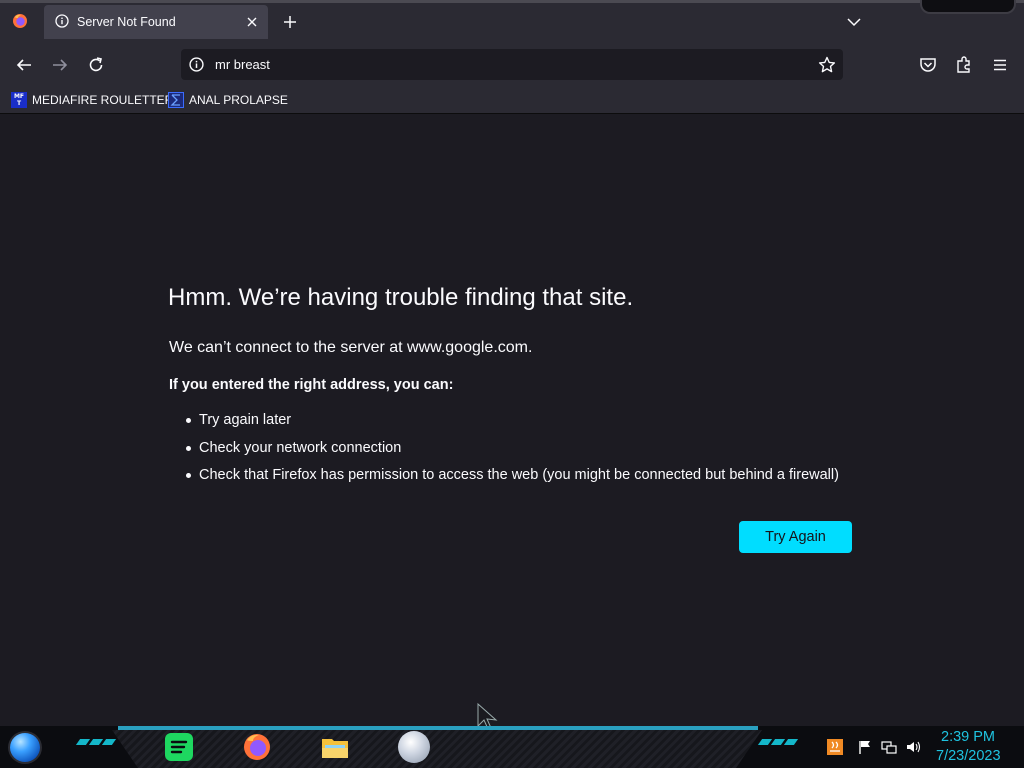 The height and width of the screenshot is (768, 1024). I want to click on list-item: Check your network connection, so click(504, 452).